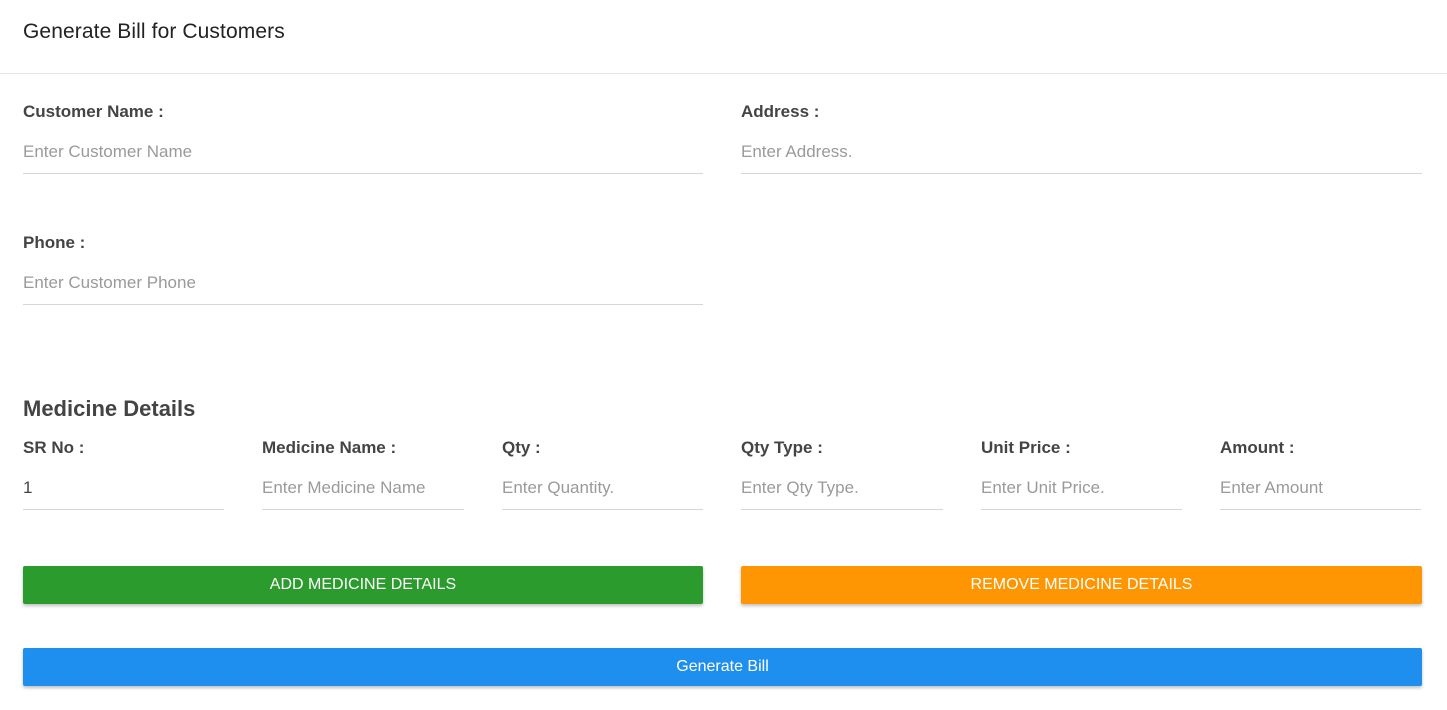 The width and height of the screenshot is (1447, 710). Describe the element at coordinates (363, 152) in the screenshot. I see `customer-name-input` at that location.